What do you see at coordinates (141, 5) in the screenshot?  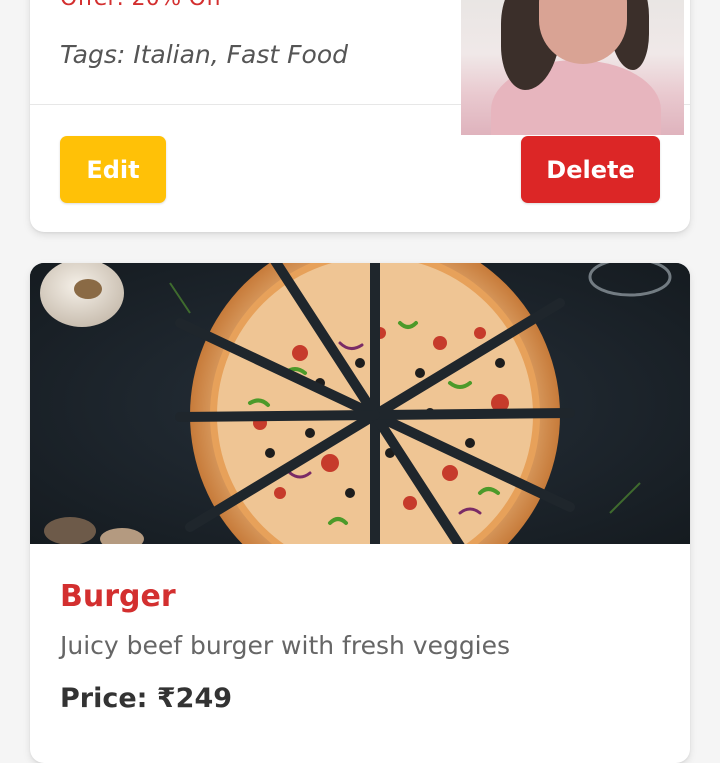 I see `offer-text: Offer: 20% Off` at bounding box center [141, 5].